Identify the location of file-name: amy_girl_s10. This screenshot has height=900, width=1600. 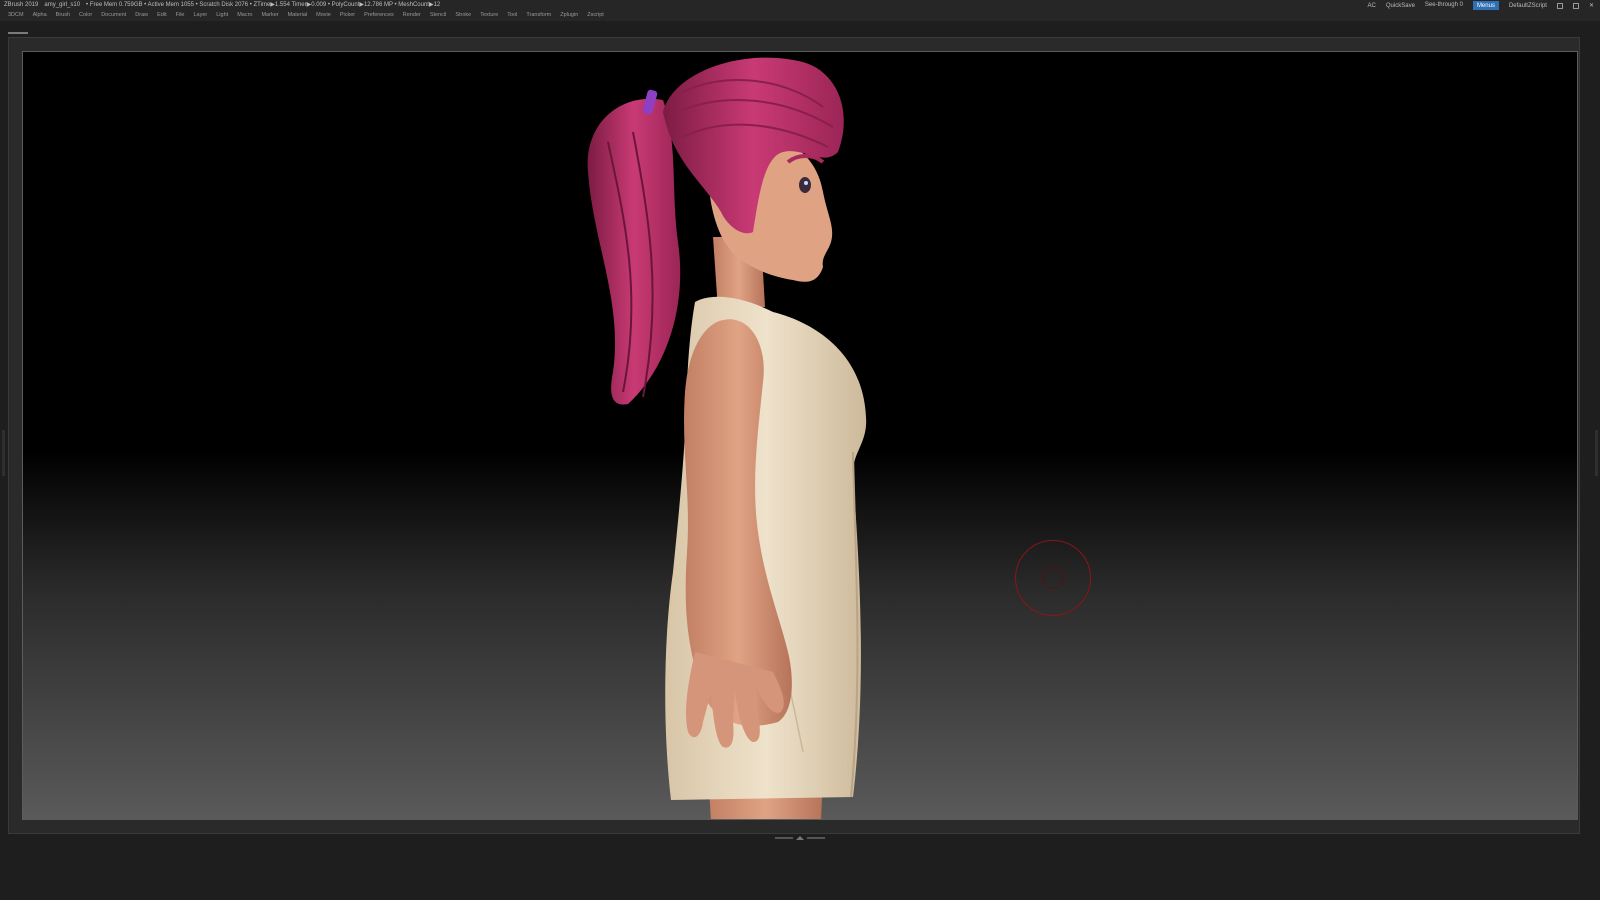
(62, 5).